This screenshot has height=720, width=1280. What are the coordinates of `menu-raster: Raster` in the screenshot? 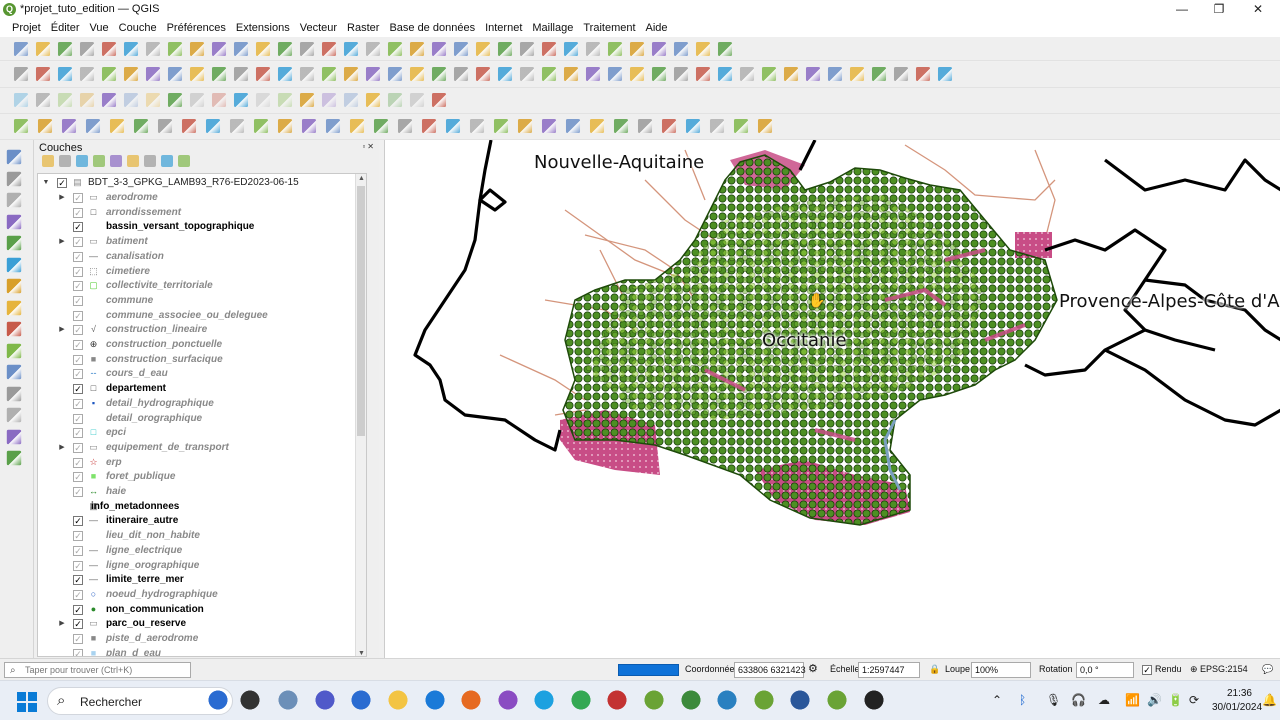 It's located at (363, 28).